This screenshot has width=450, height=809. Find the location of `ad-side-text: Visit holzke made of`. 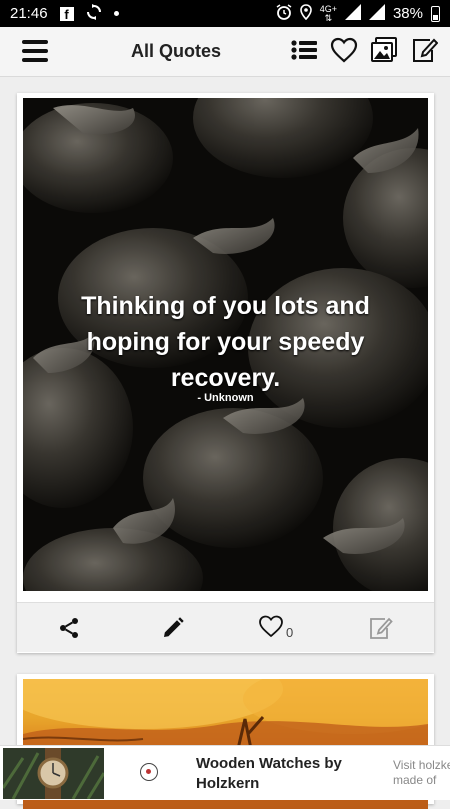

ad-side-text: Visit holzke made of is located at coordinates (421, 773).